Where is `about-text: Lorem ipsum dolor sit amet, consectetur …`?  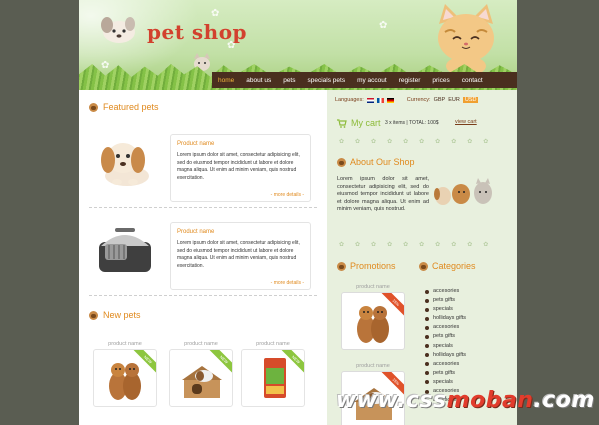 about-text: Lorem ipsum dolor sit amet, consectetur … is located at coordinates (383, 194).